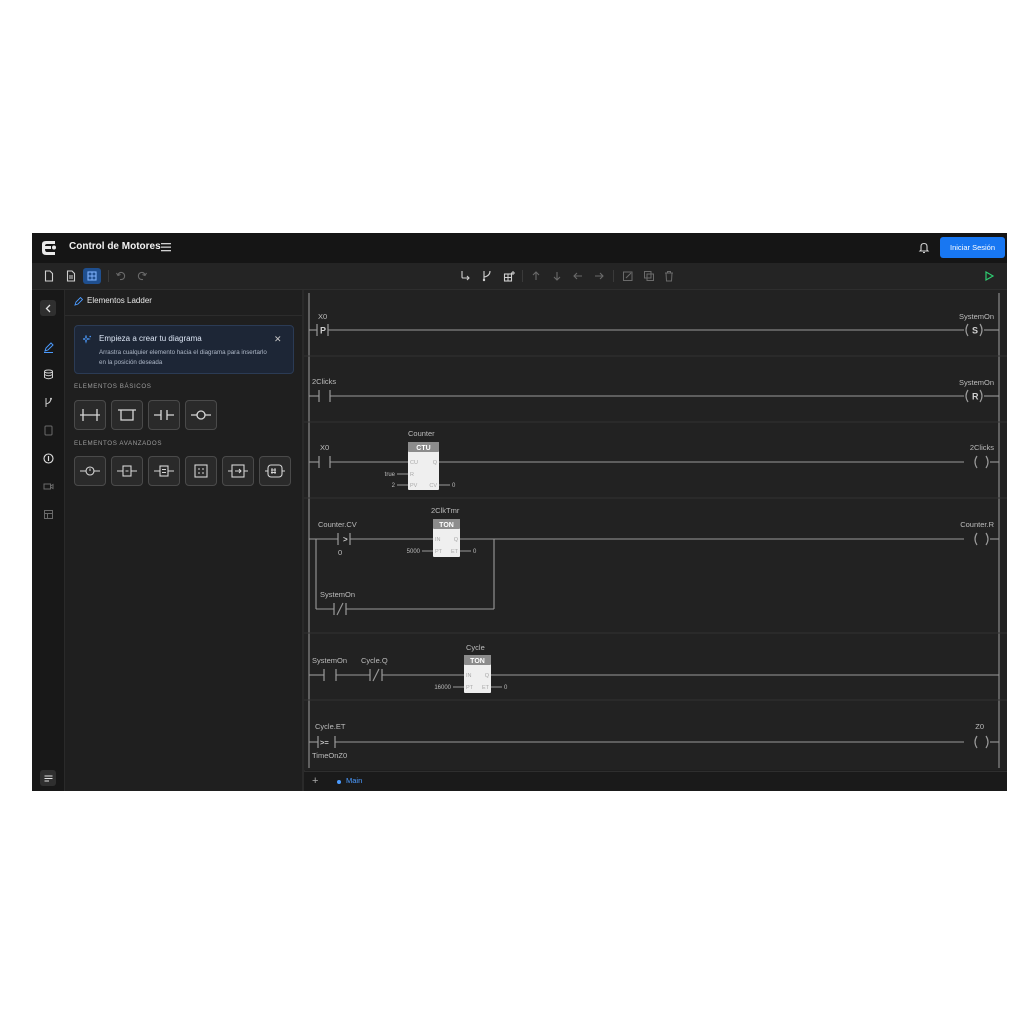 The width and height of the screenshot is (1024, 1024). Describe the element at coordinates (49, 276) in the screenshot. I see `new-file-icon` at that location.